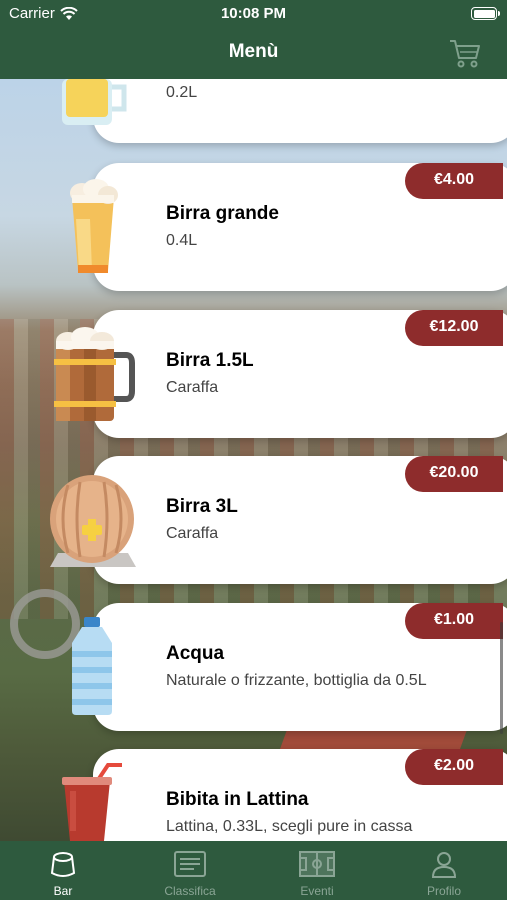 This screenshot has height=900, width=507. I want to click on tab-profilo: Profilo, so click(444, 870).